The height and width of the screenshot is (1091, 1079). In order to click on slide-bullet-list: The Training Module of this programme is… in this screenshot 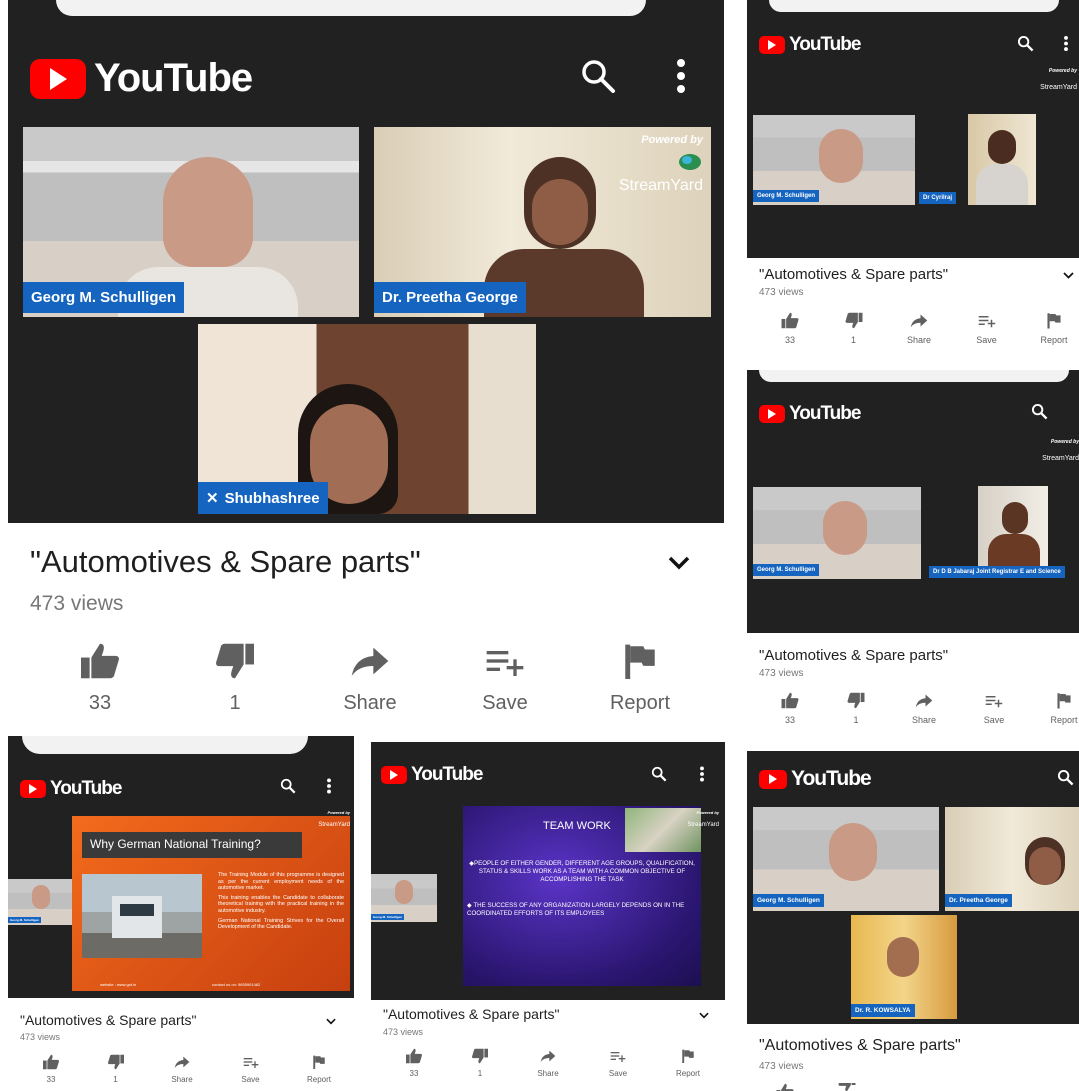, I will do `click(281, 901)`.